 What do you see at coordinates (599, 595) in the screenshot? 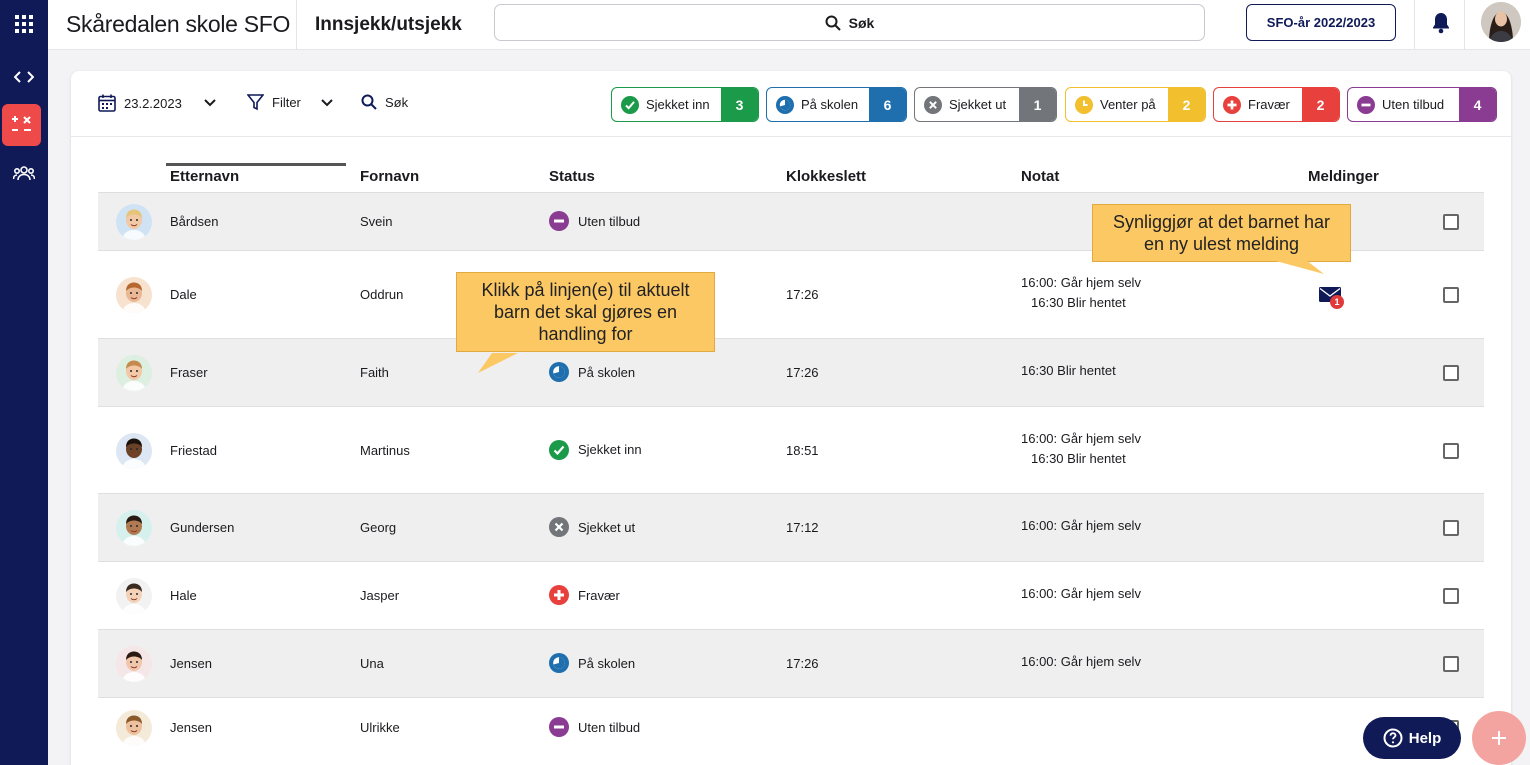
I see `status-text: Fravær` at bounding box center [599, 595].